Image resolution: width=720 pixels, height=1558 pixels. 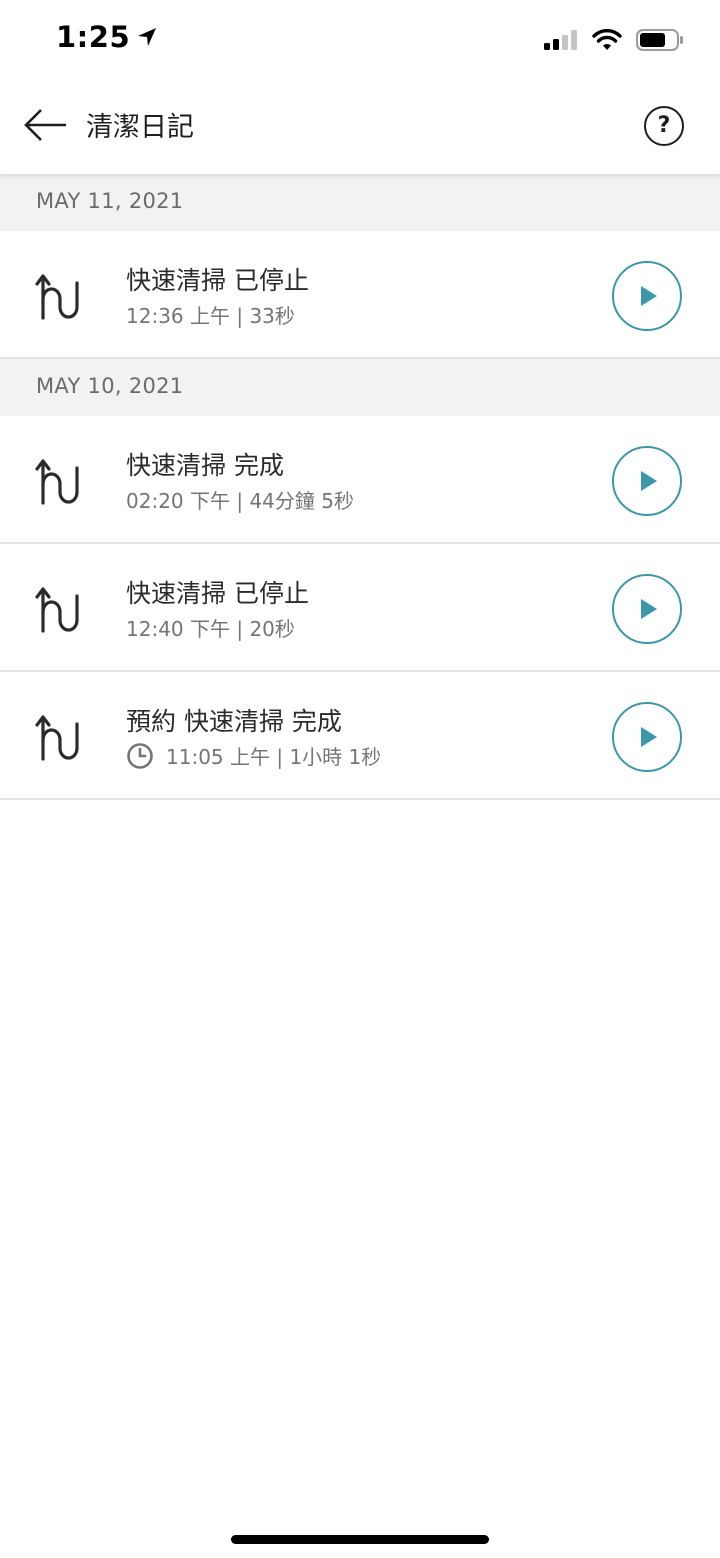 I want to click on page-title: 清潔日記, so click(x=140, y=127).